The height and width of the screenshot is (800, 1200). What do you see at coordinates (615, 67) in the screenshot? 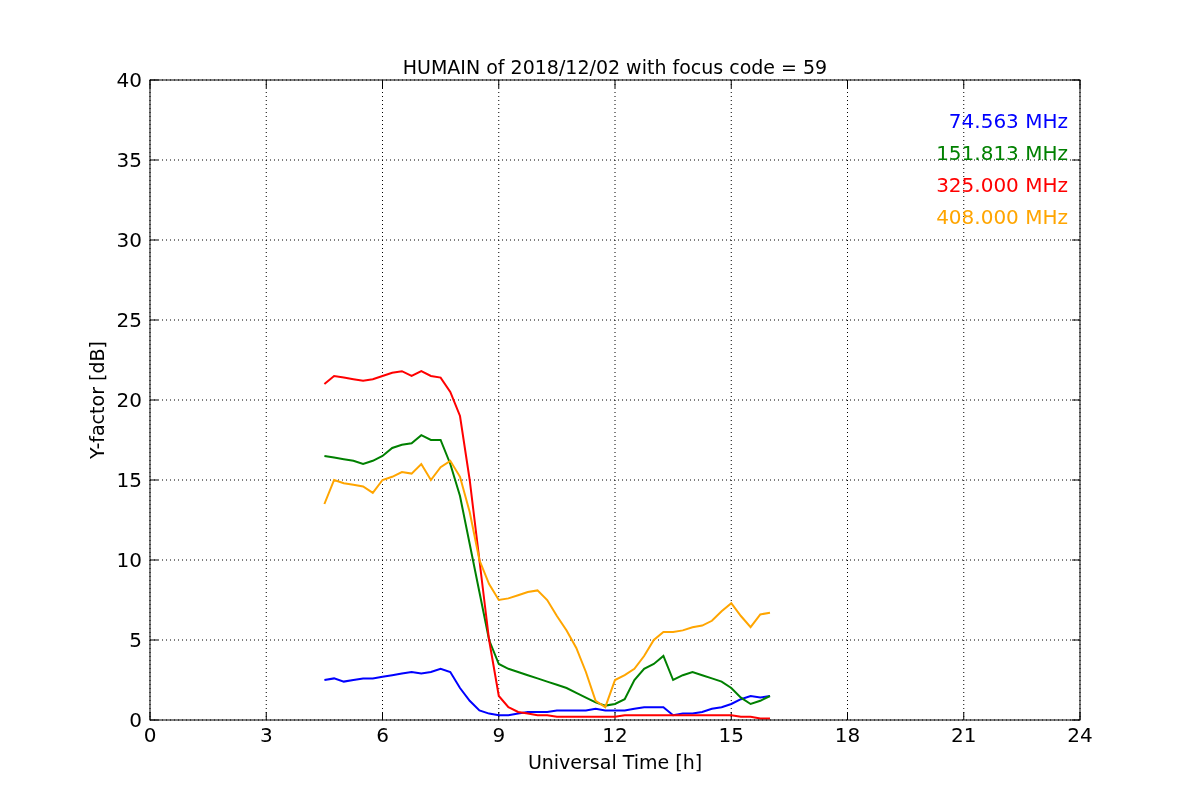
I see `chart-title: HUMAIN of 2018/12/02 with focus code = 59` at bounding box center [615, 67].